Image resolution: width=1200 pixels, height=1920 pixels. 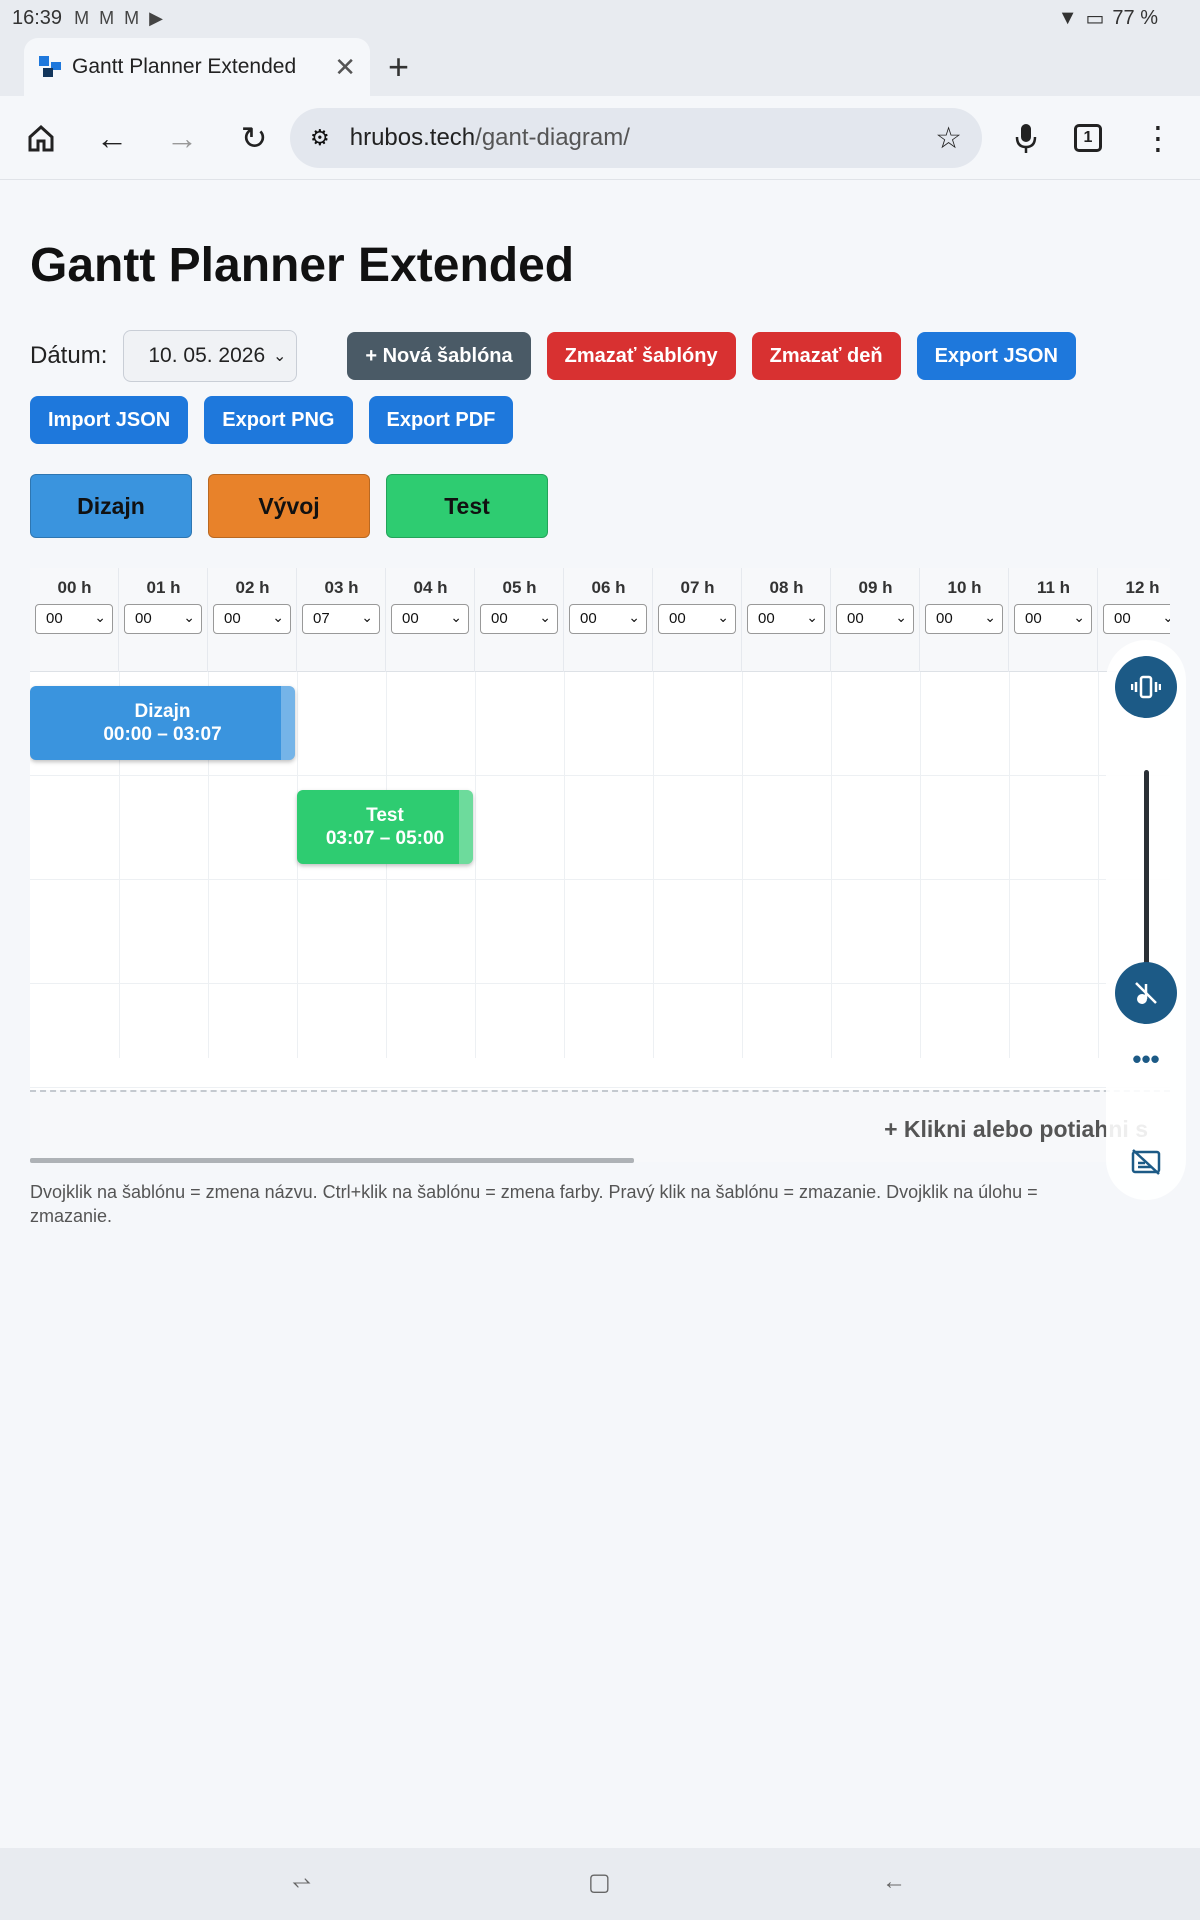 What do you see at coordinates (1146, 1059) in the screenshot?
I see `more-options-icon: •••` at bounding box center [1146, 1059].